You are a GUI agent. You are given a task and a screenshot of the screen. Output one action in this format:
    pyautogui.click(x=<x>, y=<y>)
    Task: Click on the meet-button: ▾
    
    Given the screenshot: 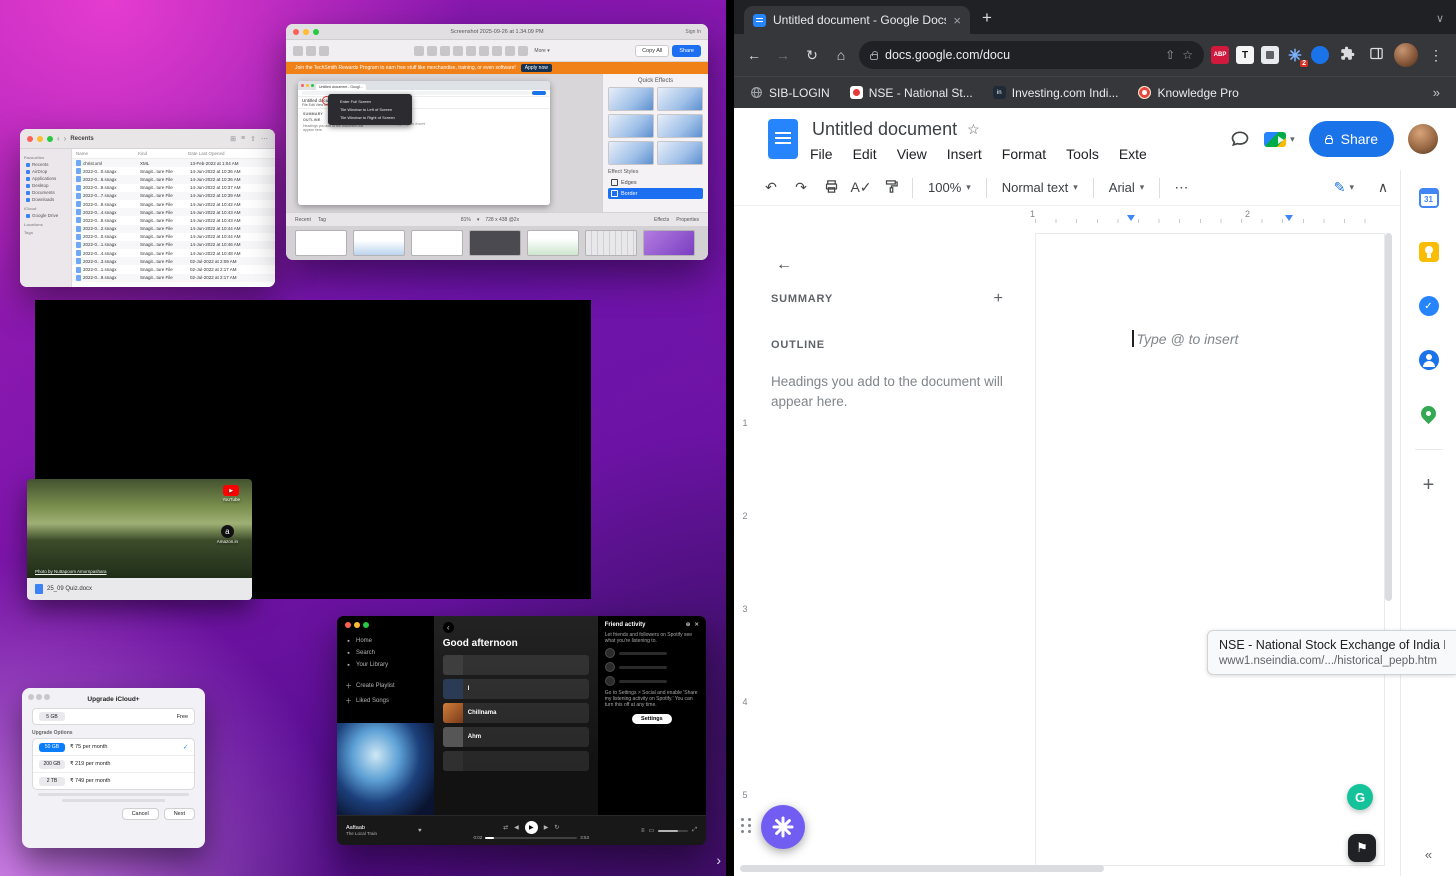 What is the action you would take?
    pyautogui.click(x=1279, y=139)
    